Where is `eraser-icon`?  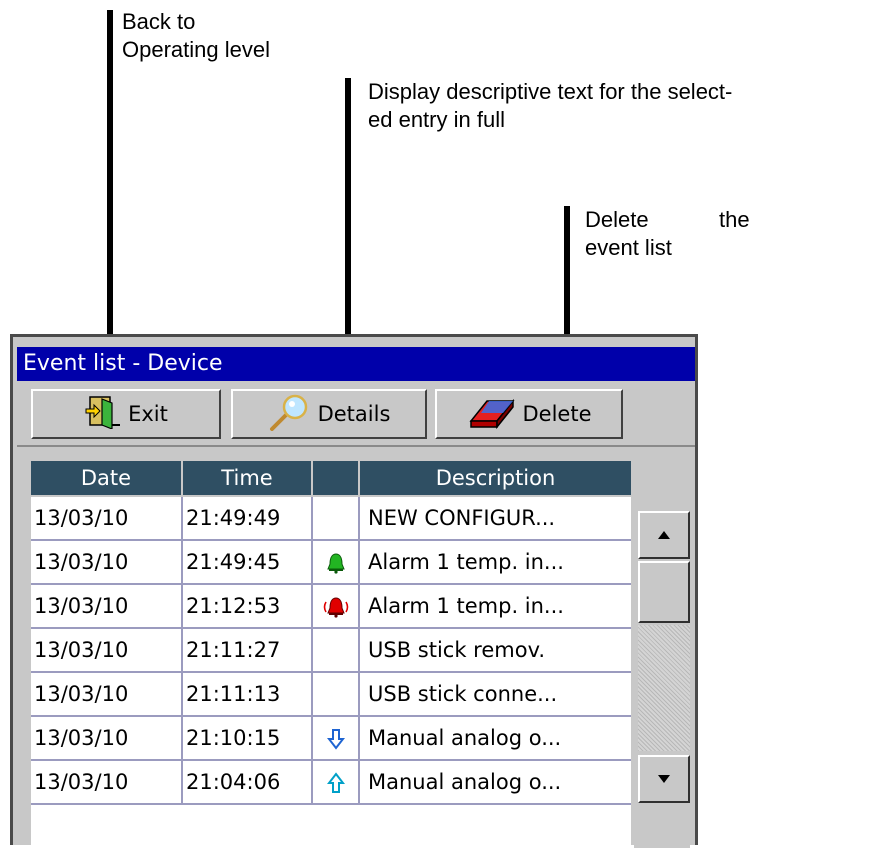
eraser-icon is located at coordinates (492, 414).